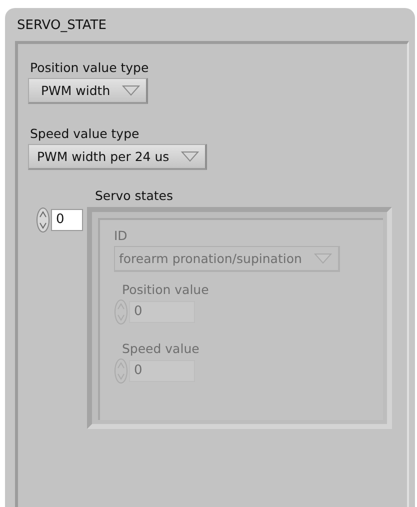  What do you see at coordinates (89, 67) in the screenshot?
I see `control-label: Position value type` at bounding box center [89, 67].